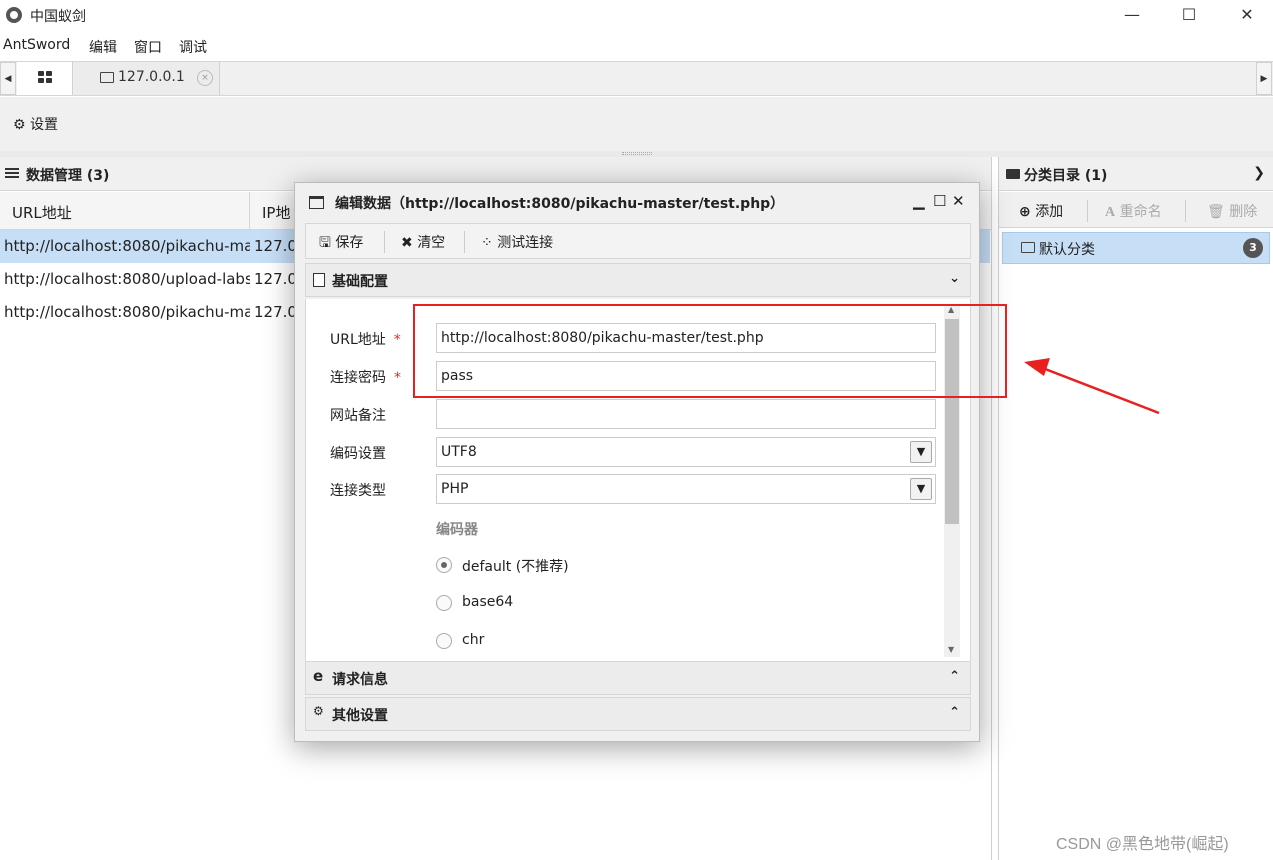  What do you see at coordinates (1264, 78) in the screenshot?
I see `tab-scroll-right-icon: ▶` at bounding box center [1264, 78].